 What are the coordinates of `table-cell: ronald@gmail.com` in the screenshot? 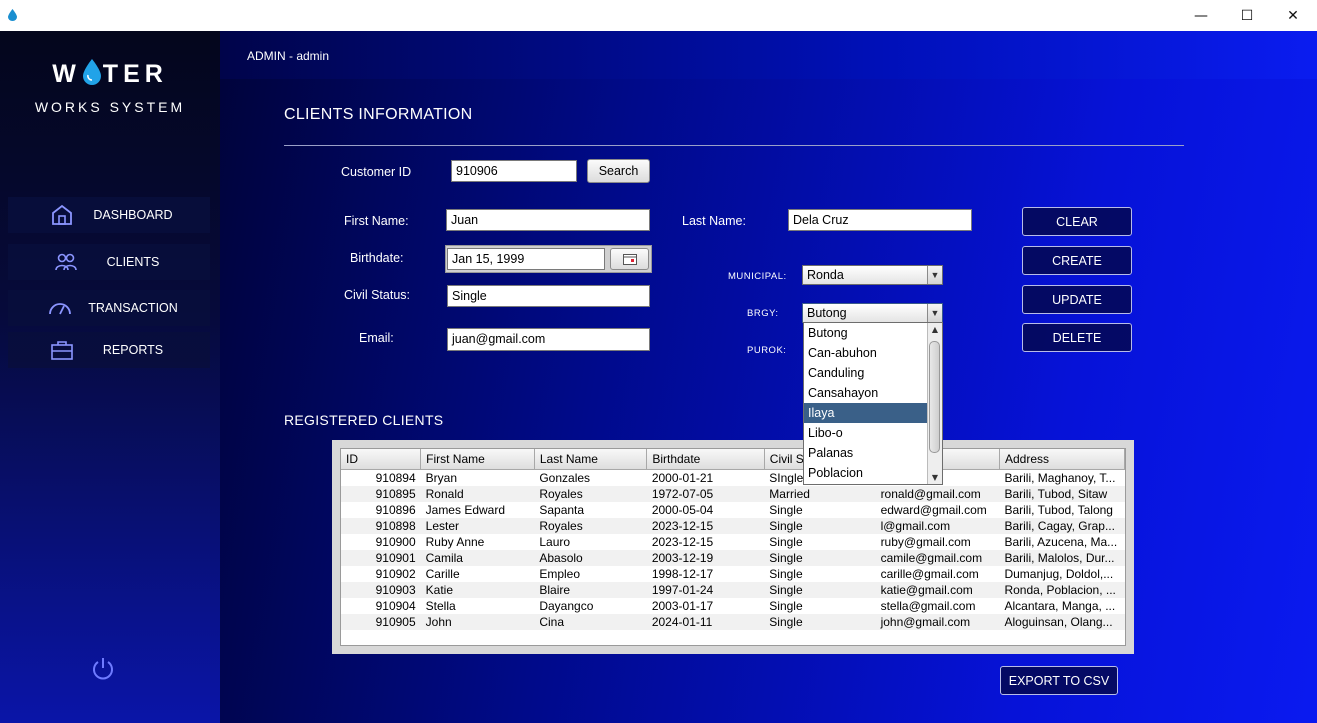 It's located at (937, 494).